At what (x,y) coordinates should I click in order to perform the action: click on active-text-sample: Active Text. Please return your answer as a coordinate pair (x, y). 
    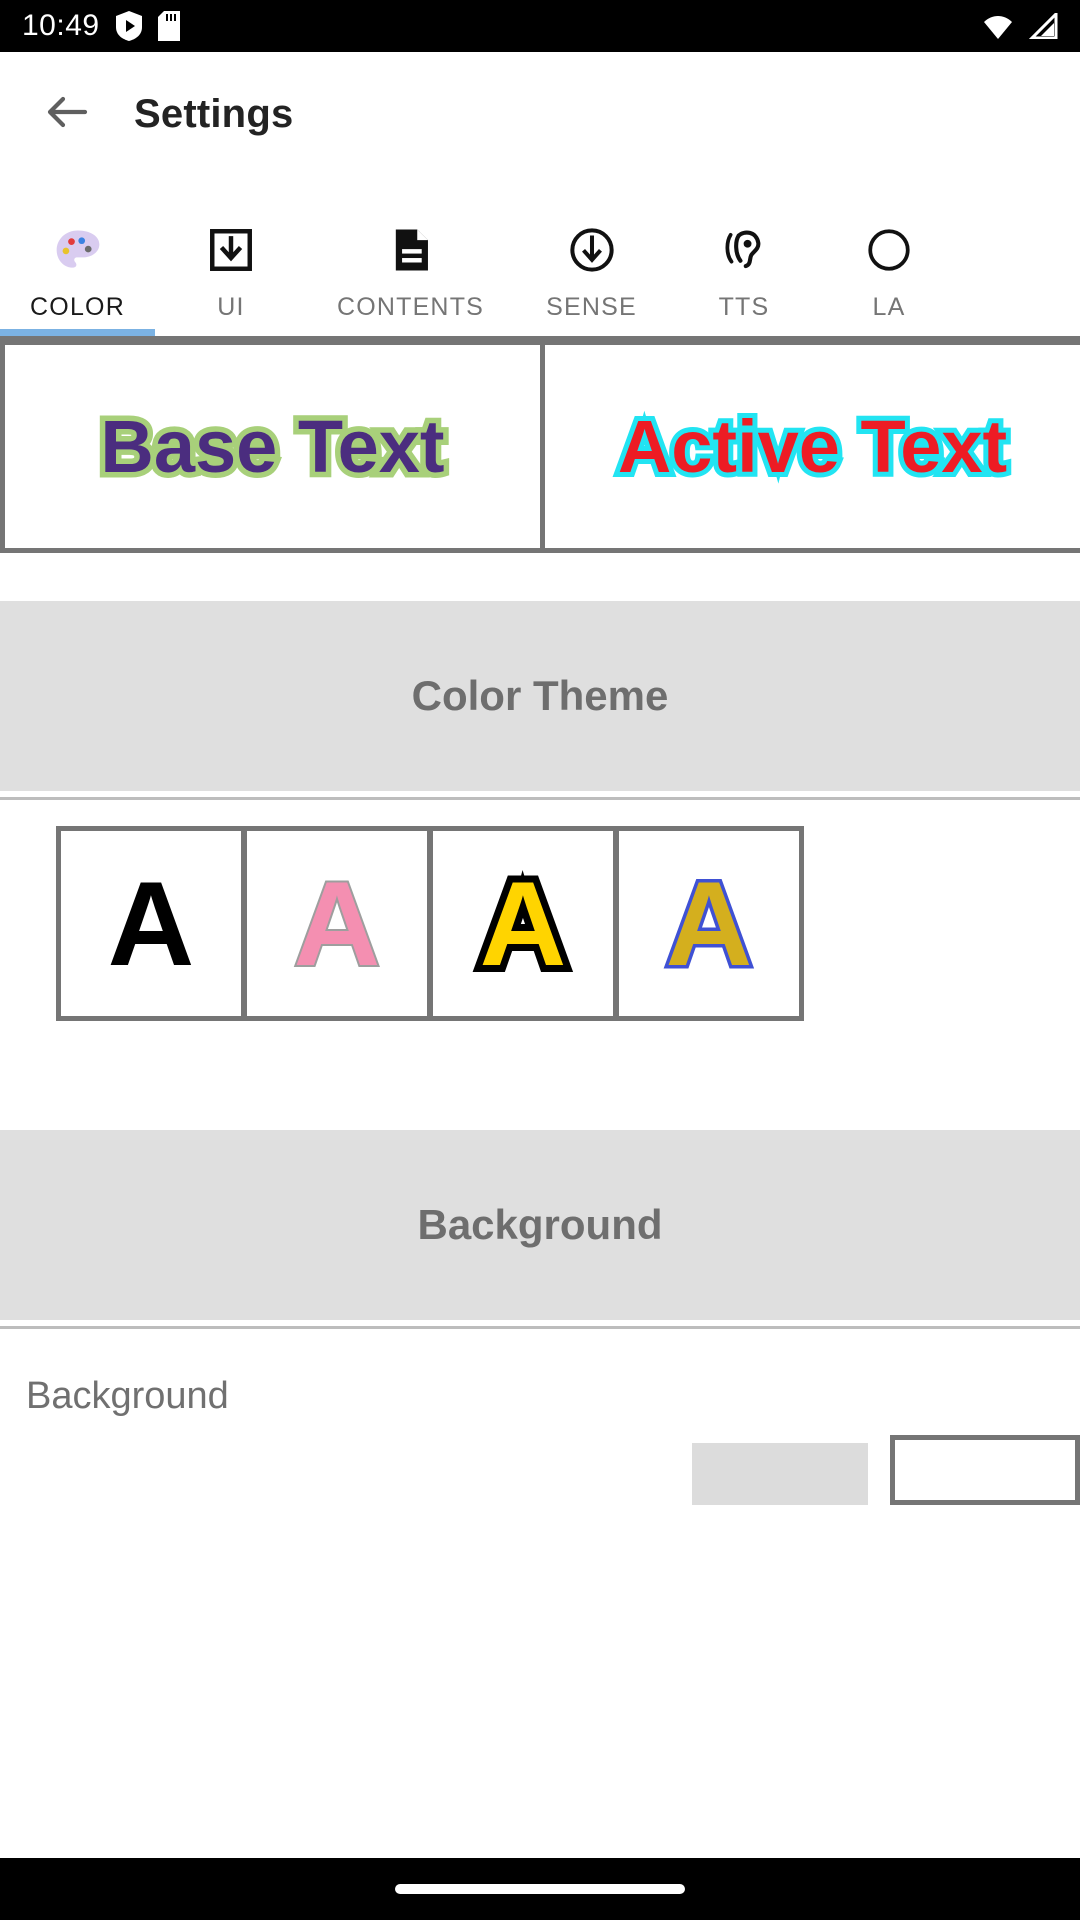
    Looking at the image, I should click on (812, 446).